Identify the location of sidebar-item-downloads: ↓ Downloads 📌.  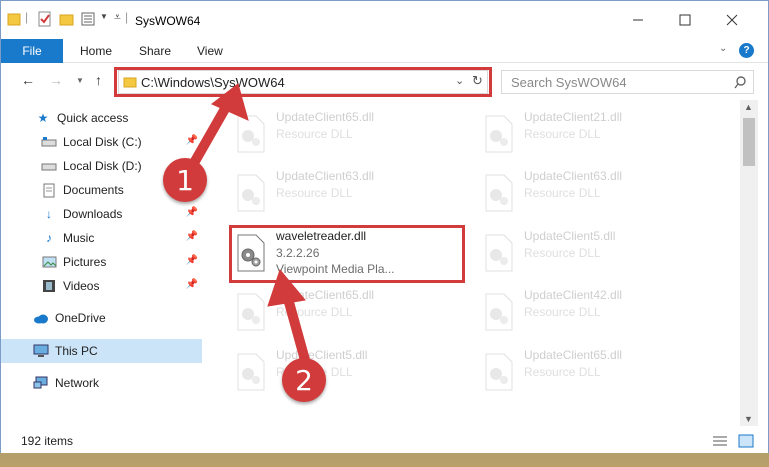
(101, 214).